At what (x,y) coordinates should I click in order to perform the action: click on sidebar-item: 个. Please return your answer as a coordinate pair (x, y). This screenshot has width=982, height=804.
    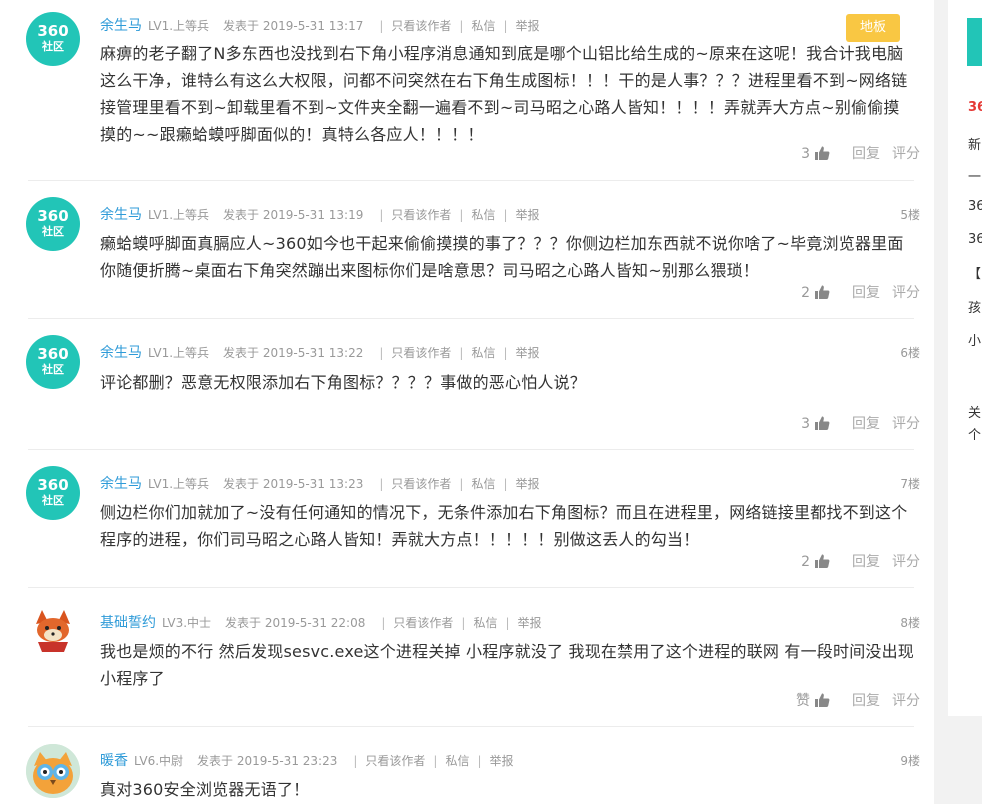
    Looking at the image, I should click on (974, 433).